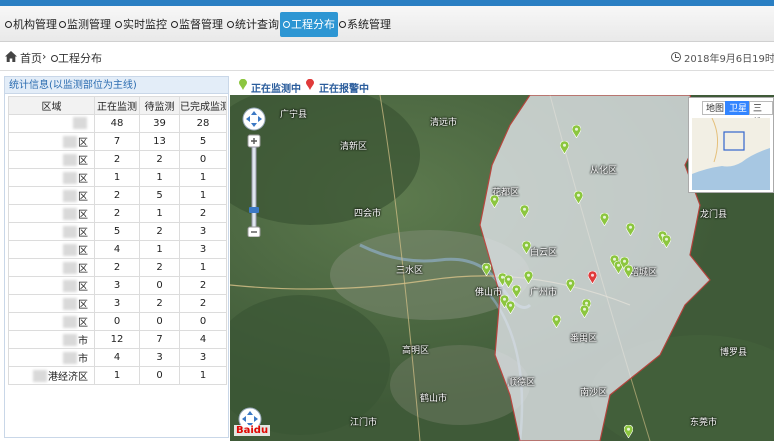 The height and width of the screenshot is (441, 774). What do you see at coordinates (592, 277) in the screenshot?
I see `alarm-pin-icon` at bounding box center [592, 277].